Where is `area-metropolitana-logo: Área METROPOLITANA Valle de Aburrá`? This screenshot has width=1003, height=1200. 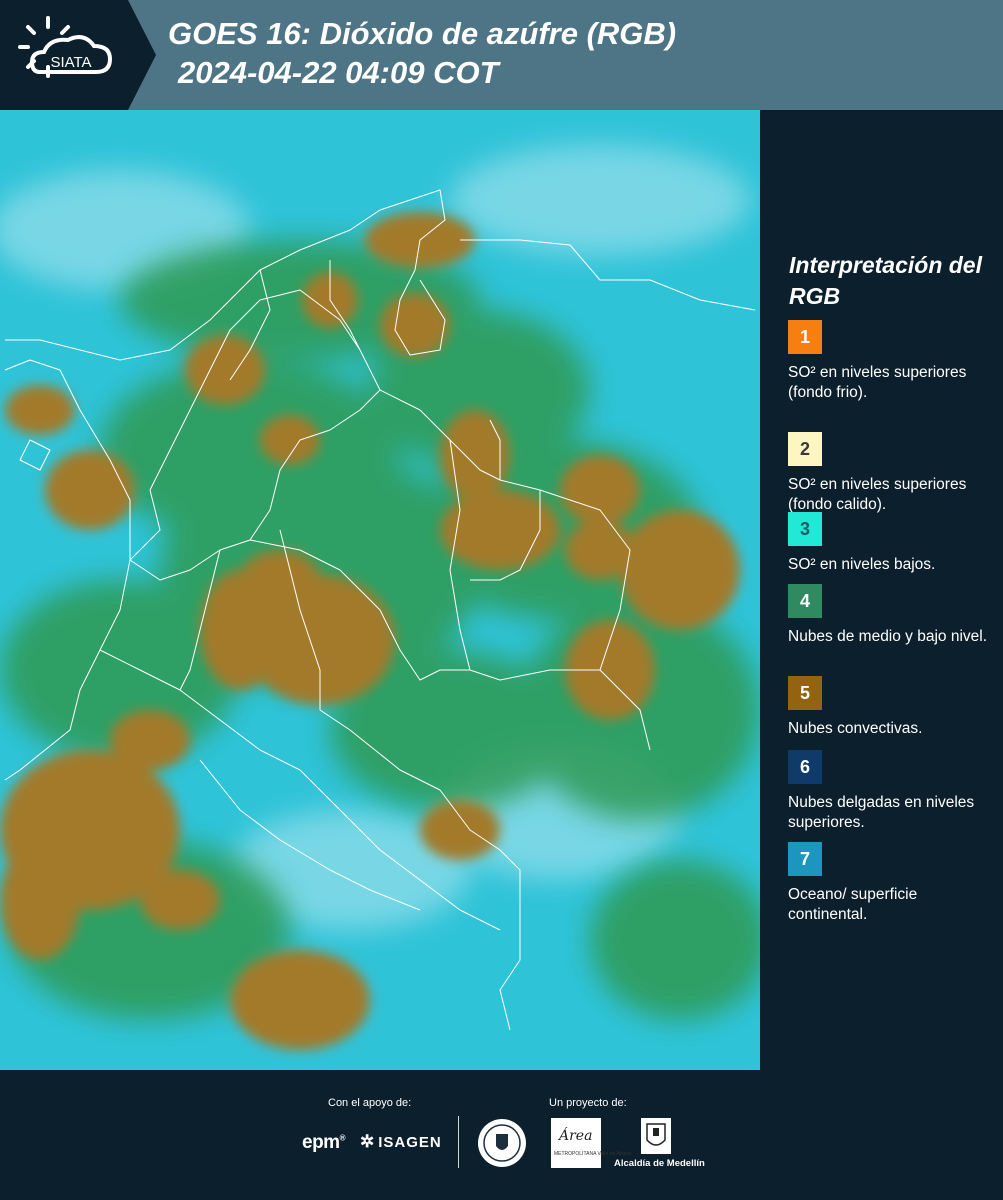 area-metropolitana-logo: Área METROPOLITANA Valle de Aburrá is located at coordinates (591, 1143).